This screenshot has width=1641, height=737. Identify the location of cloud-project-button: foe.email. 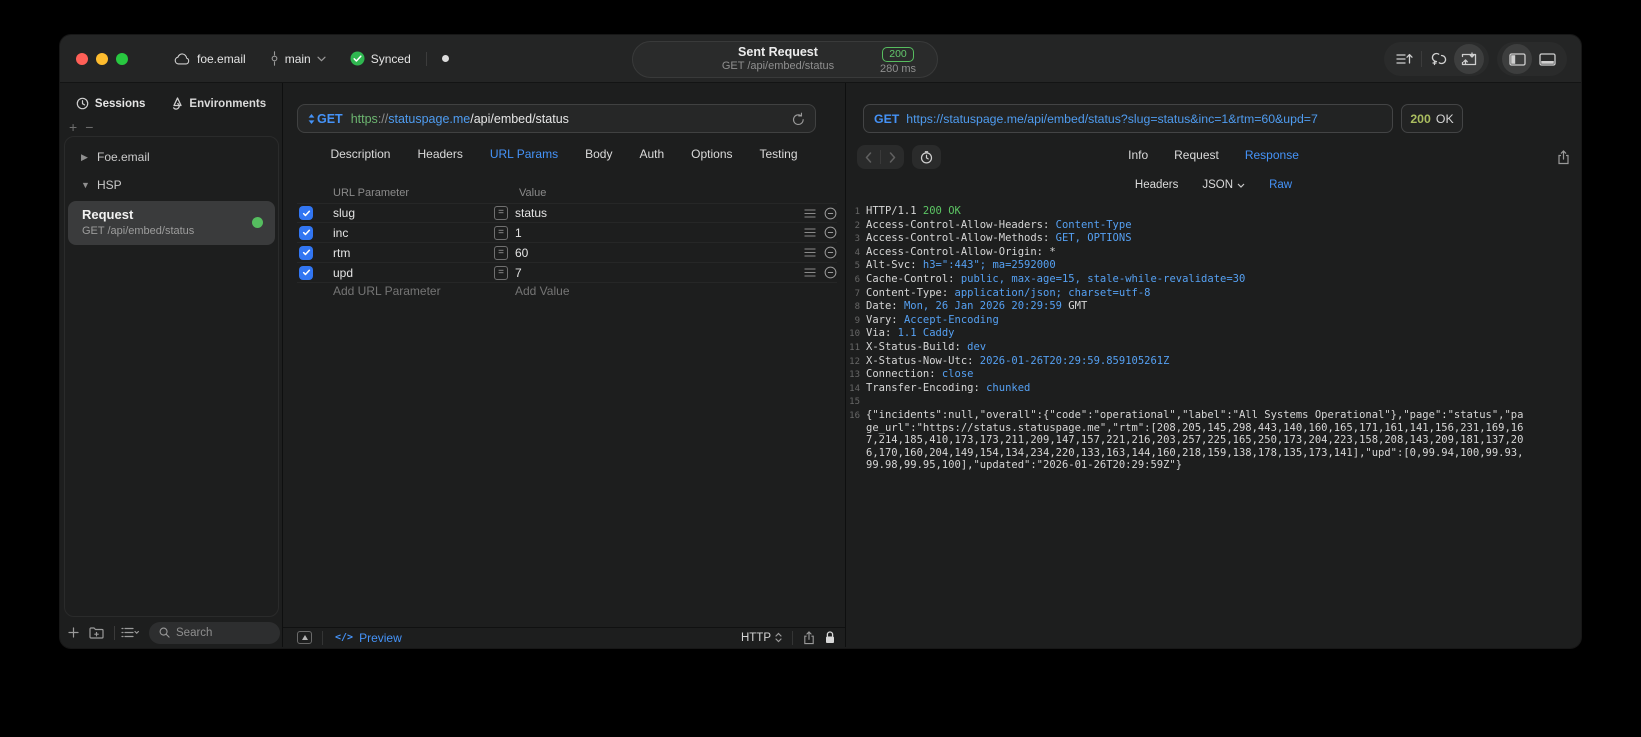
(210, 59).